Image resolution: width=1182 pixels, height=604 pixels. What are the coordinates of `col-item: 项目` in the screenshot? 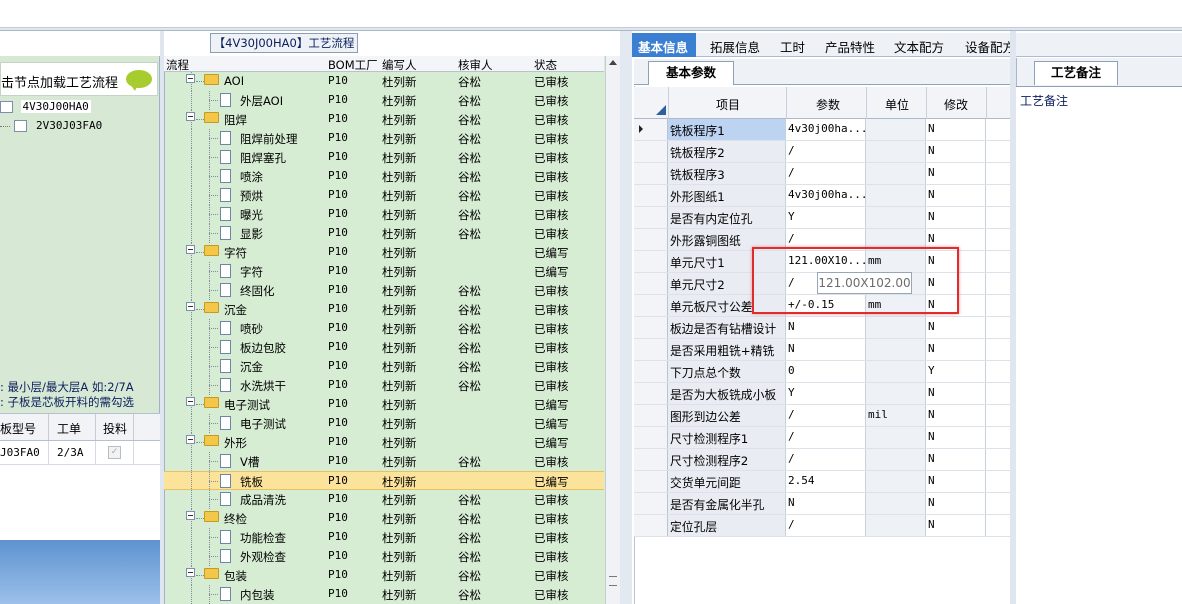 It's located at (728, 104).